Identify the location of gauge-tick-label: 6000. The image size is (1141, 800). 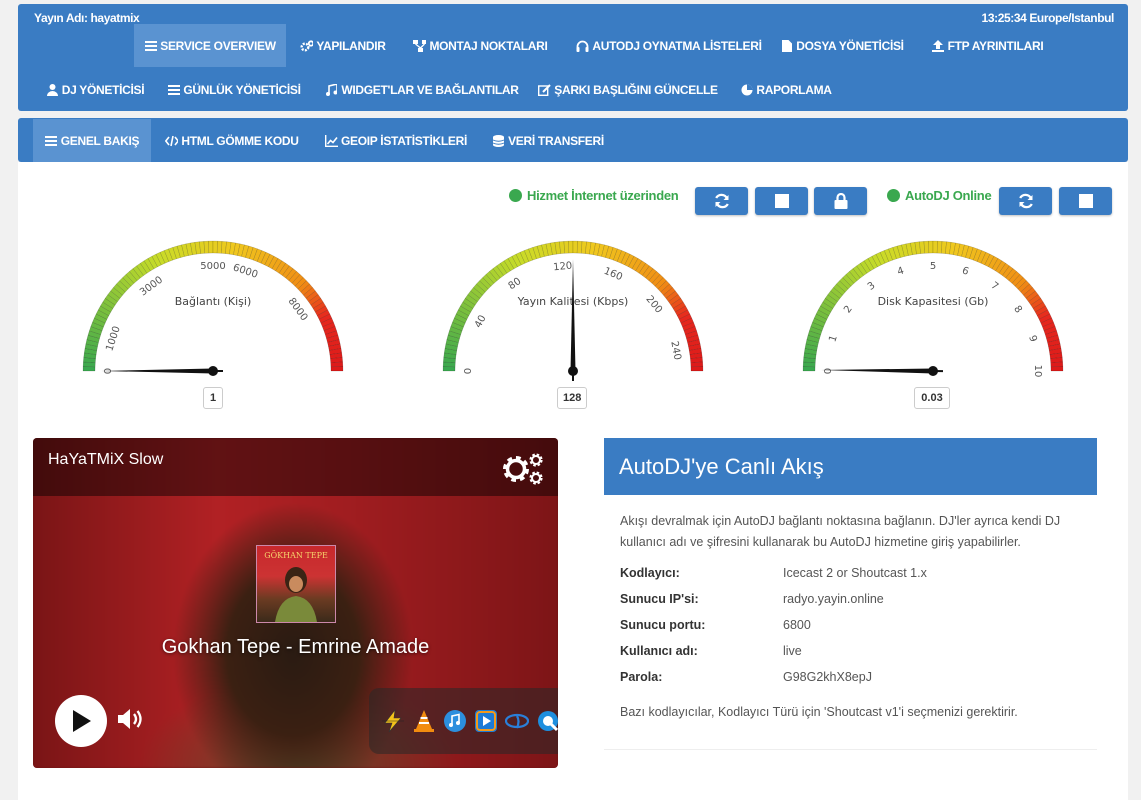
(245, 271).